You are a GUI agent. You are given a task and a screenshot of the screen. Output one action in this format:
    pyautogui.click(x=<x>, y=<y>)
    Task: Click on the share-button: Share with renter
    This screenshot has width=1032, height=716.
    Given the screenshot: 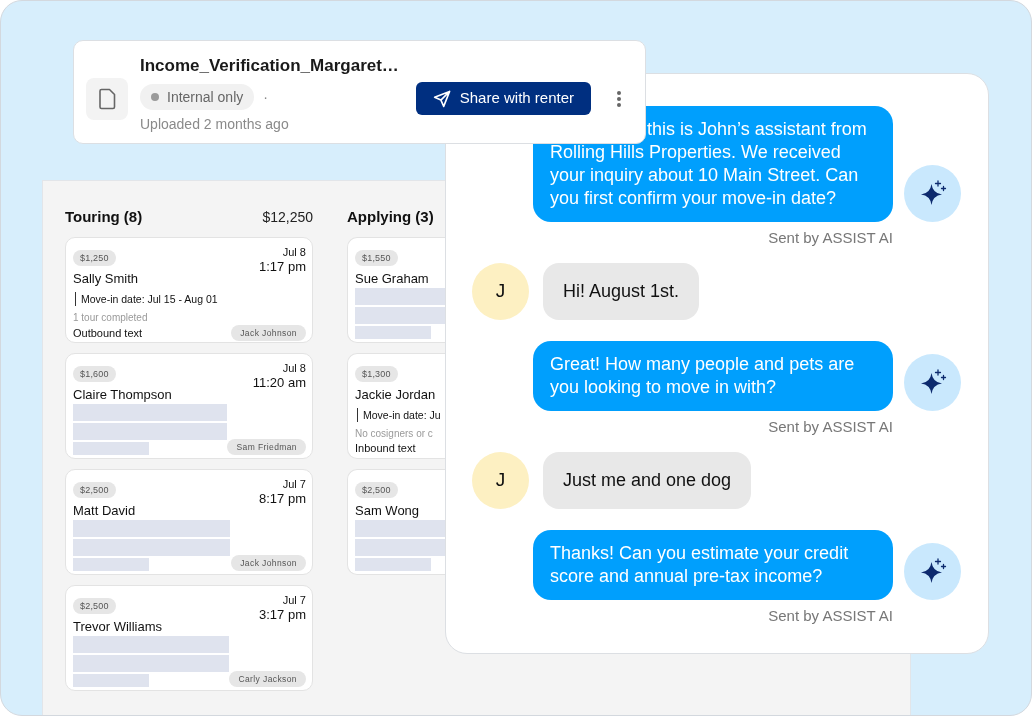 What is the action you would take?
    pyautogui.click(x=503, y=98)
    